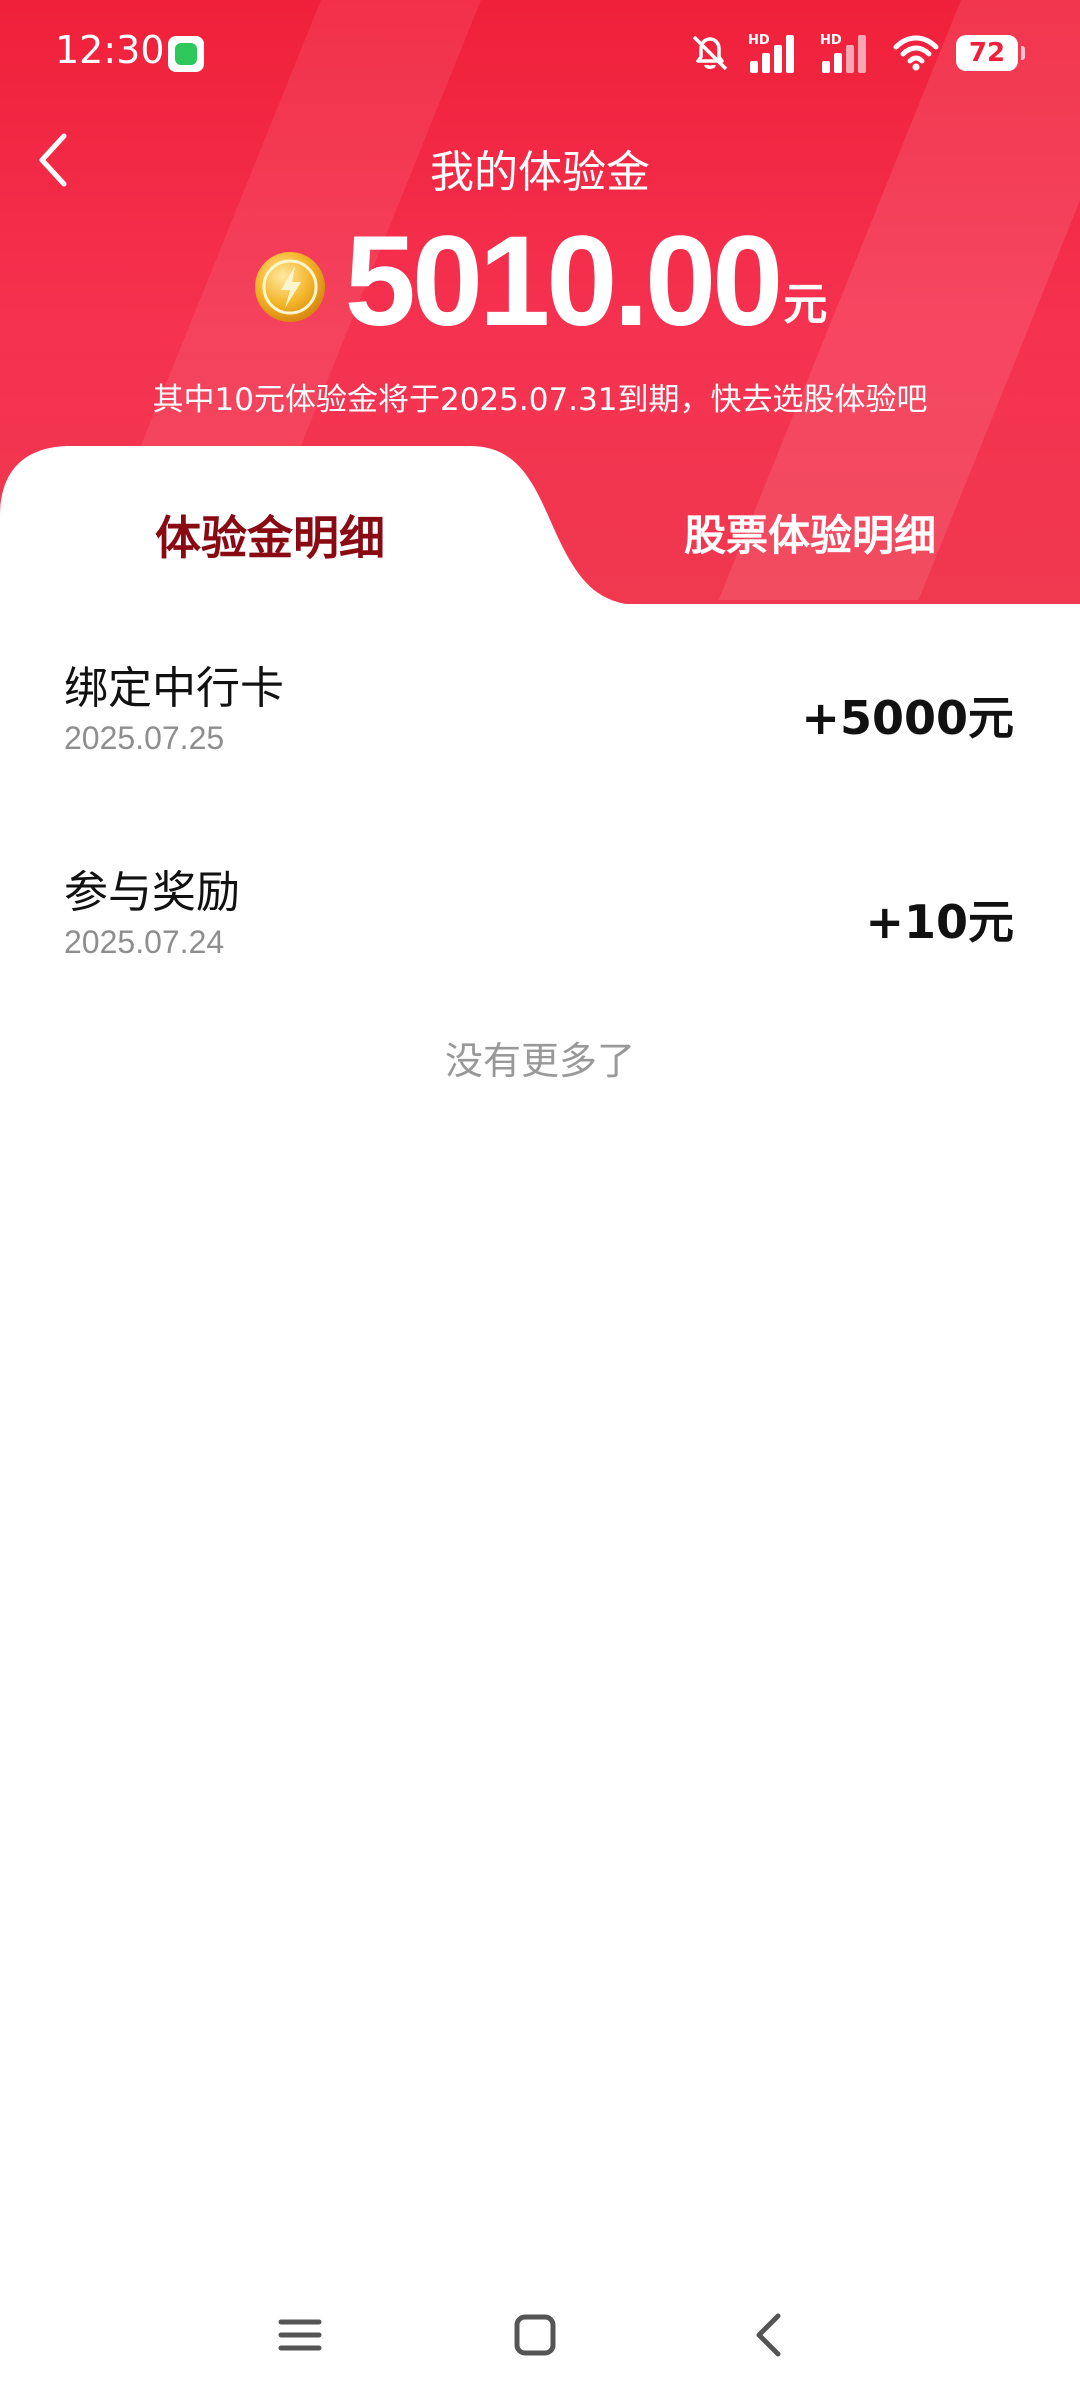 This screenshot has height=2400, width=1080. I want to click on battery-icon: 72, so click(990, 53).